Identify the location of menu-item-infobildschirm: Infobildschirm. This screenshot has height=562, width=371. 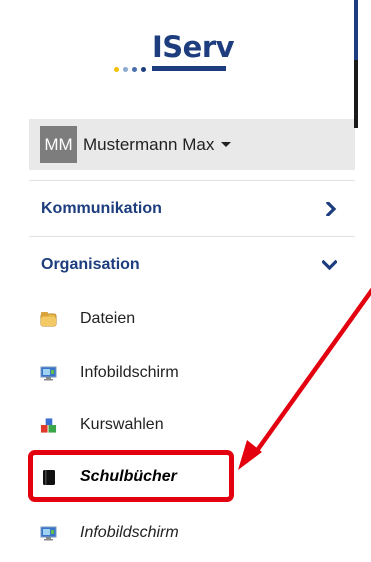
(192, 373).